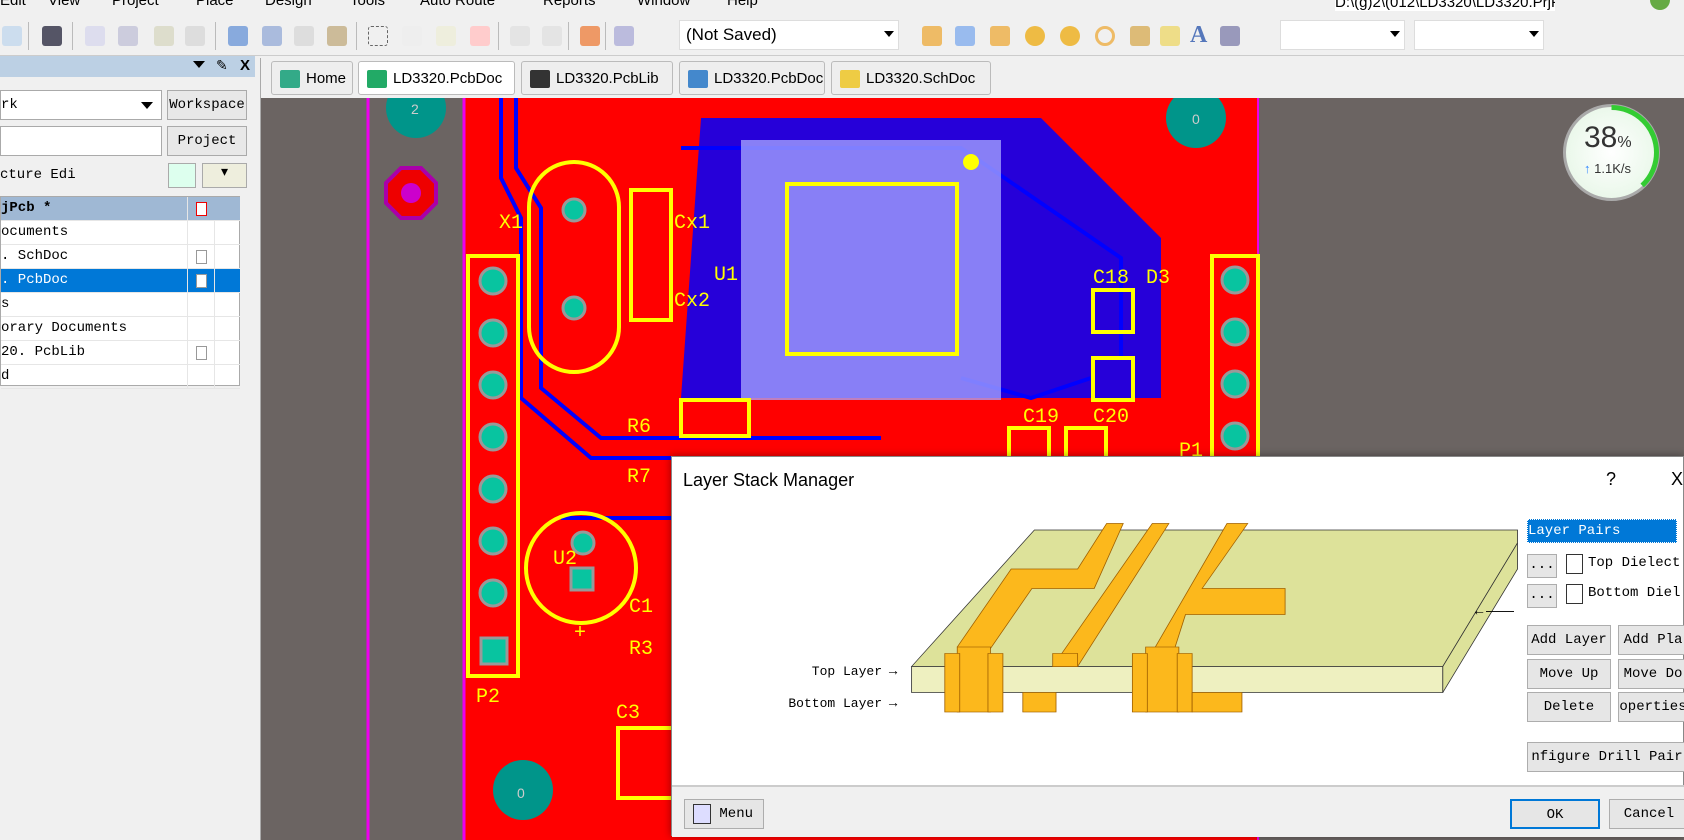  I want to click on tree-cell, so click(200, 353).